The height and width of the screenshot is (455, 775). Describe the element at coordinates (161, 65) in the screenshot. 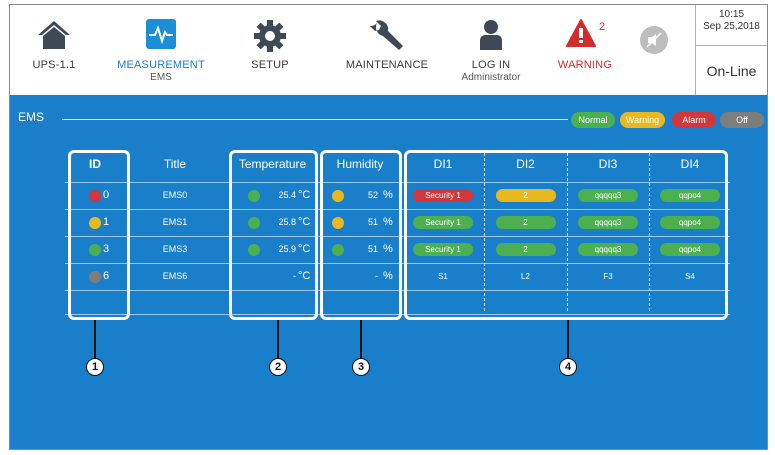

I see `nav-measurement-label: MEASUREMENT` at that location.